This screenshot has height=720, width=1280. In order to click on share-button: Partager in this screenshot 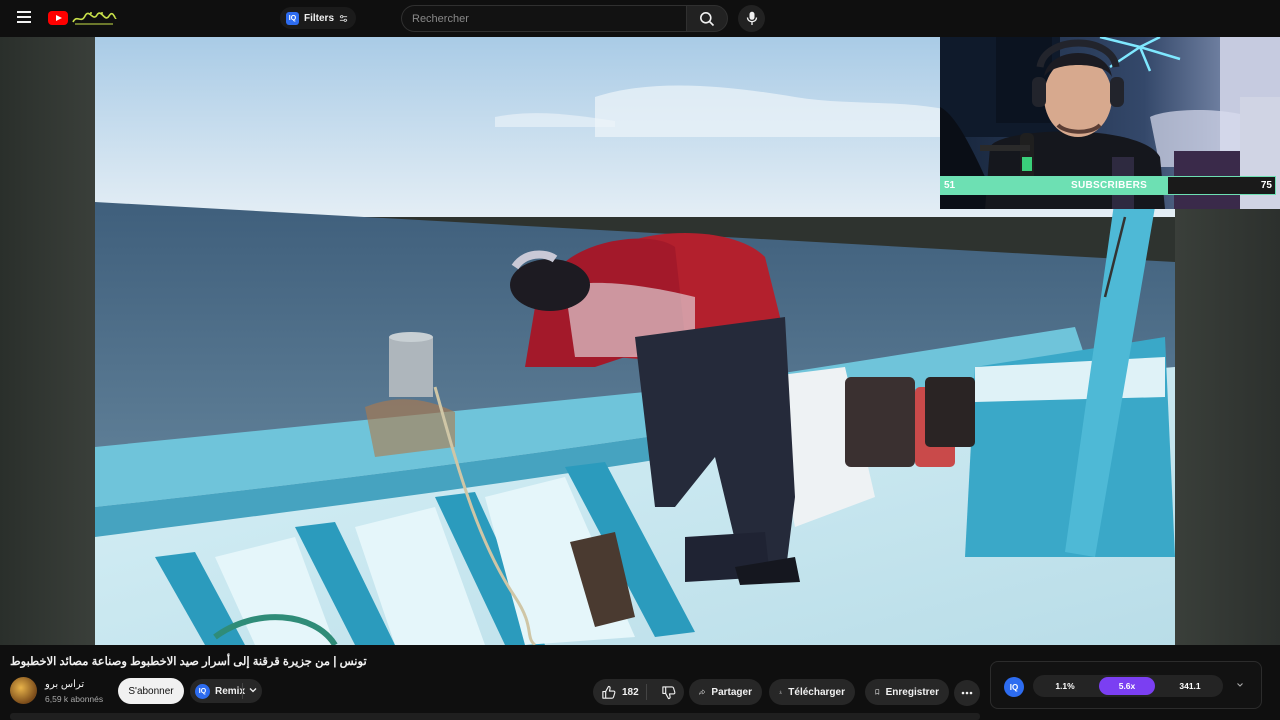, I will do `click(725, 692)`.